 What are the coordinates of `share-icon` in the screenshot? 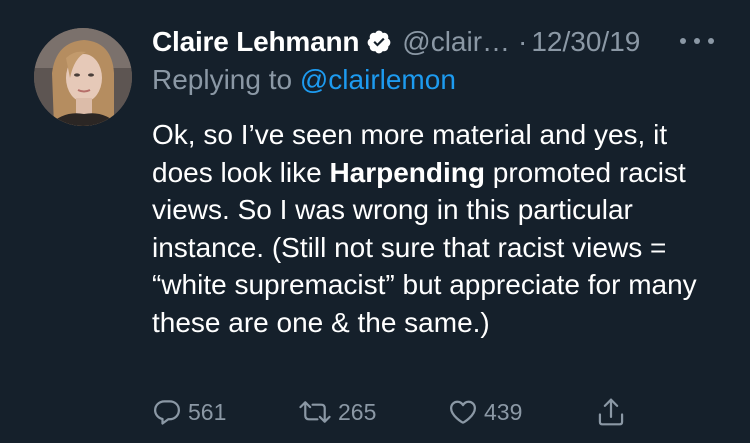 It's located at (611, 412).